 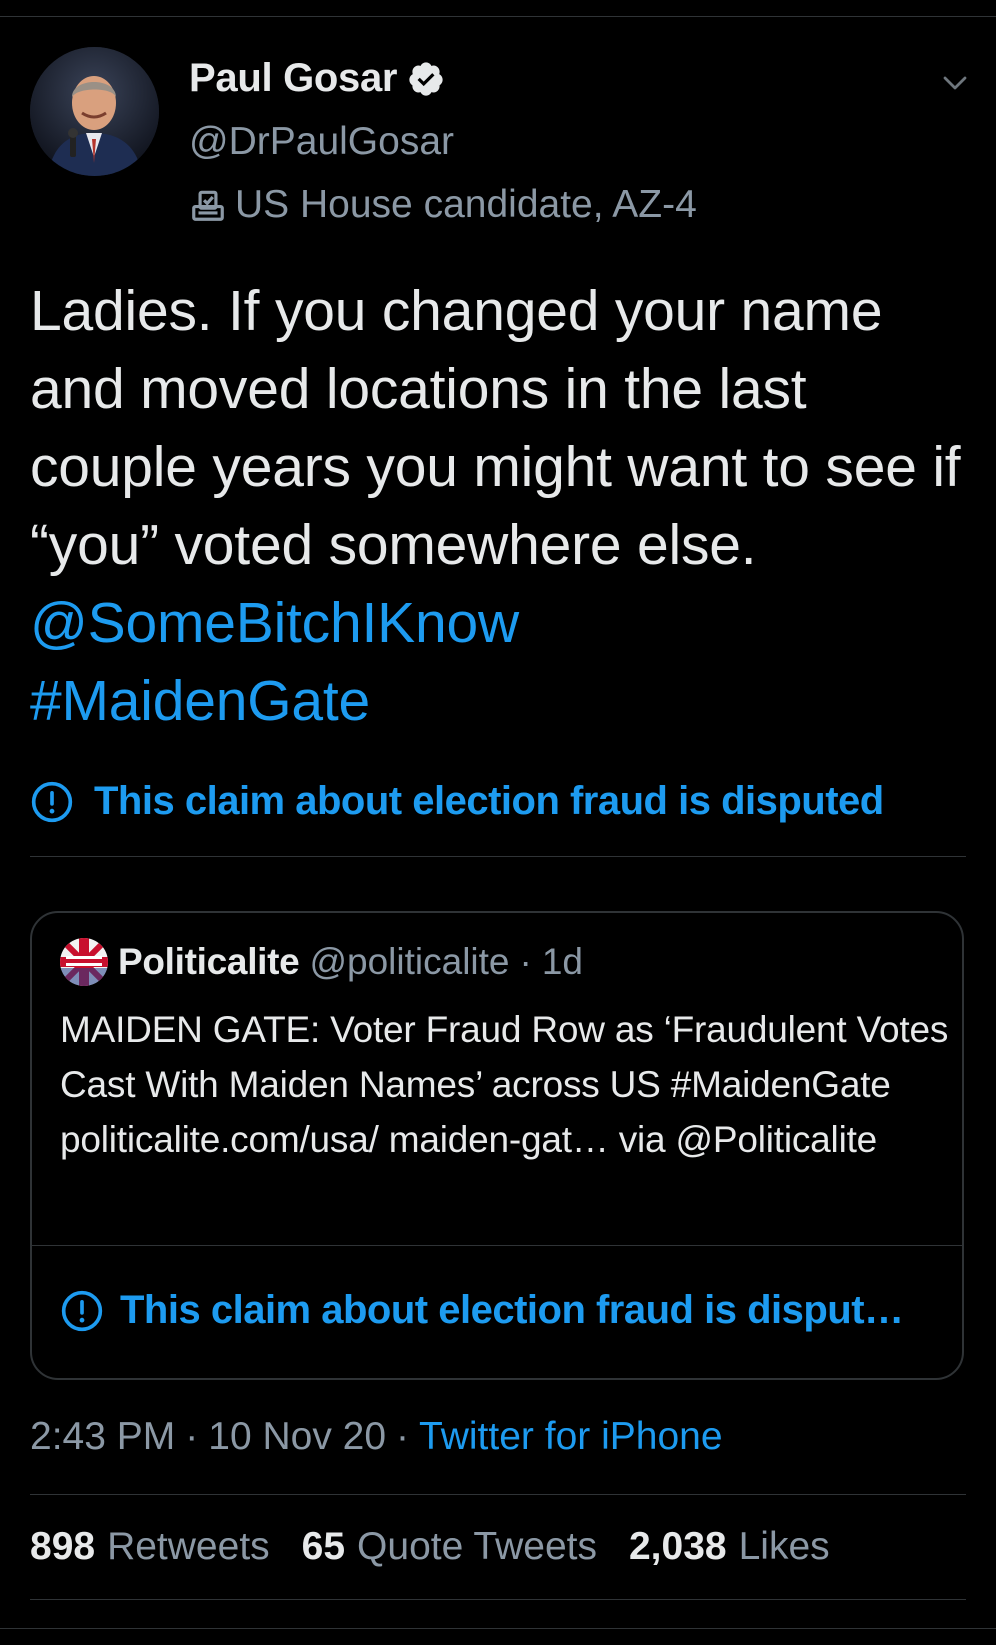 I want to click on top-divider, so click(x=498, y=16).